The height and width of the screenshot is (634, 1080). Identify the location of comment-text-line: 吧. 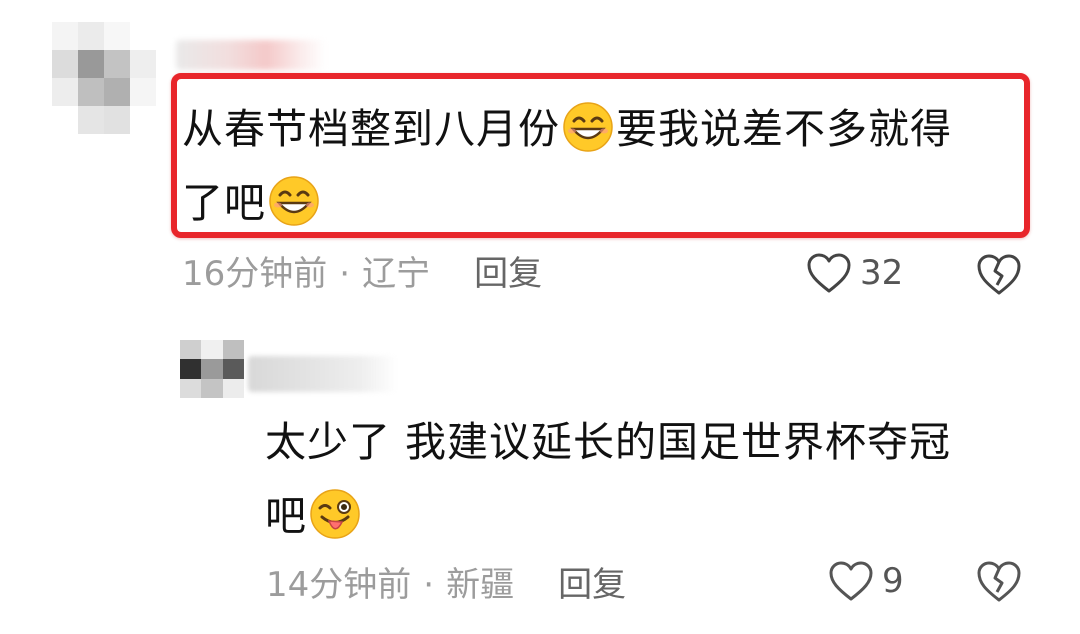
(286, 516).